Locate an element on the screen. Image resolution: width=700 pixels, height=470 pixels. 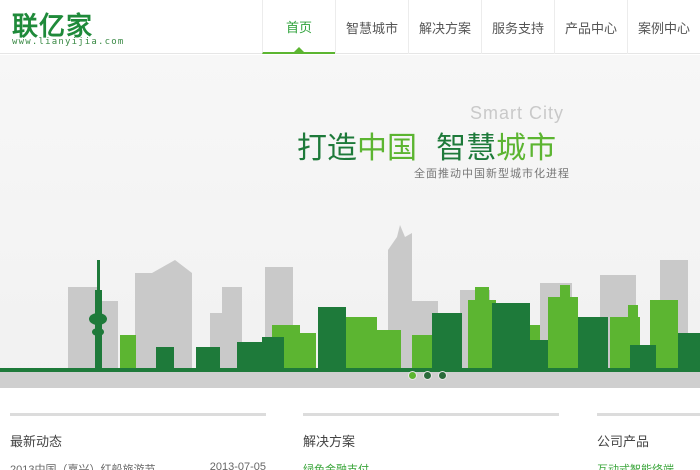
solutions-item: 绿色金融支付 is located at coordinates (431, 465).